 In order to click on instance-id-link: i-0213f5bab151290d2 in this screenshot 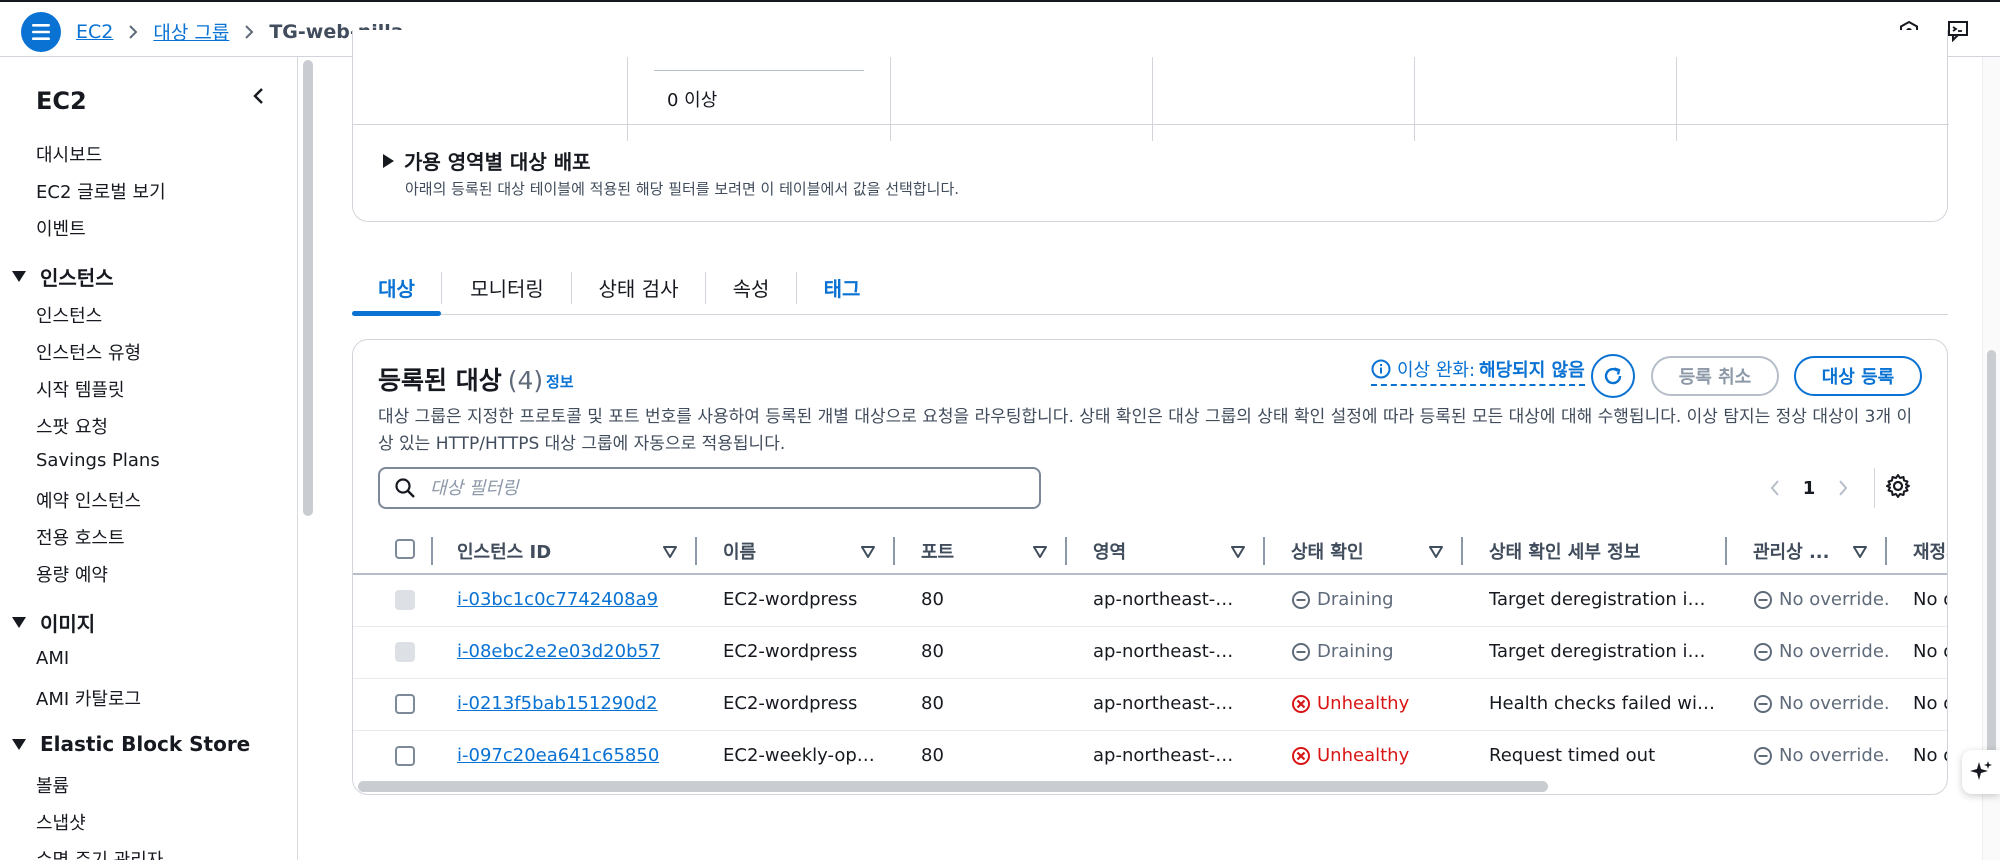, I will do `click(557, 703)`.